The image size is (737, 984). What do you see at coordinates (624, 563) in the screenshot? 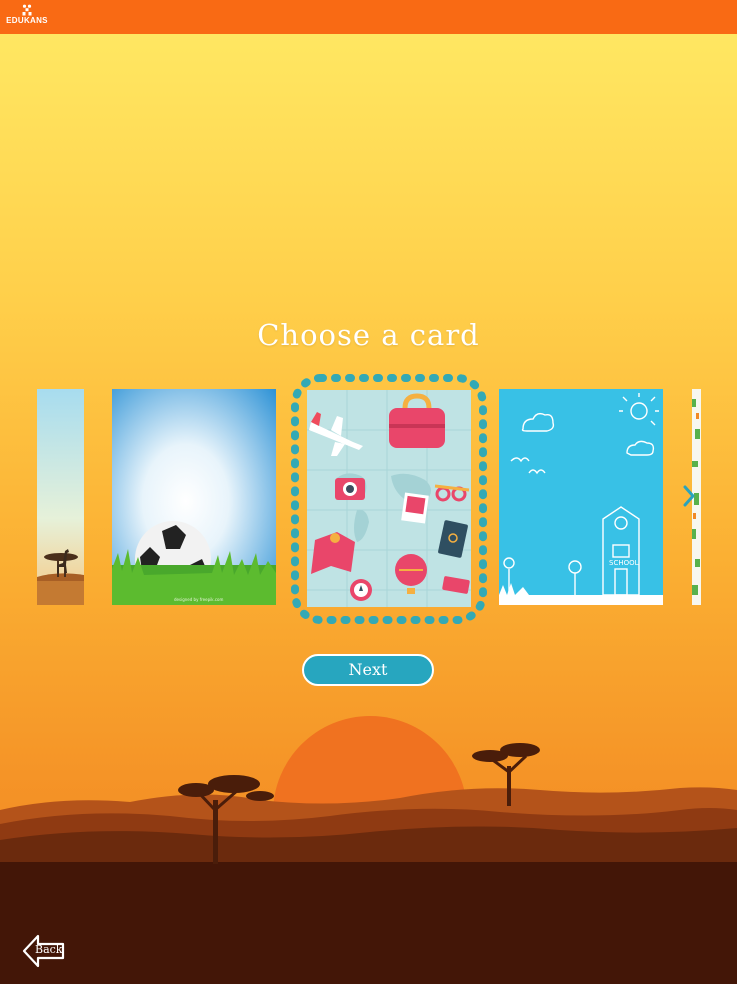
I see `svg-text: SCHOOL` at bounding box center [624, 563].